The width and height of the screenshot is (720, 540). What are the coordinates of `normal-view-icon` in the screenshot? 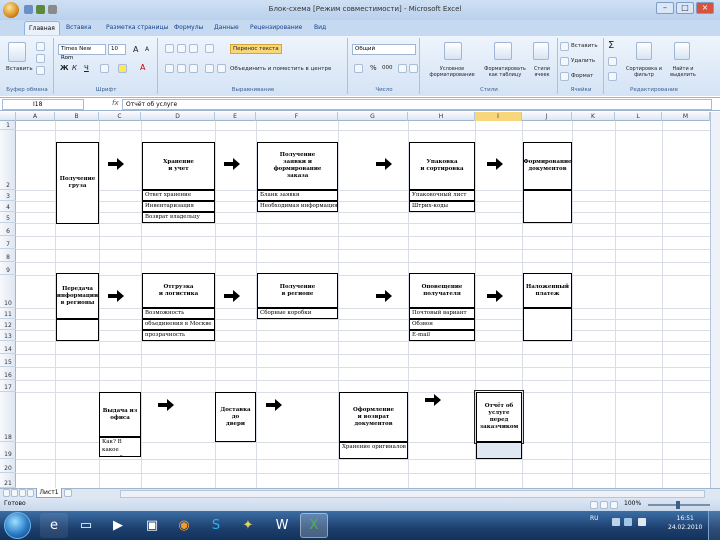 It's located at (594, 505).